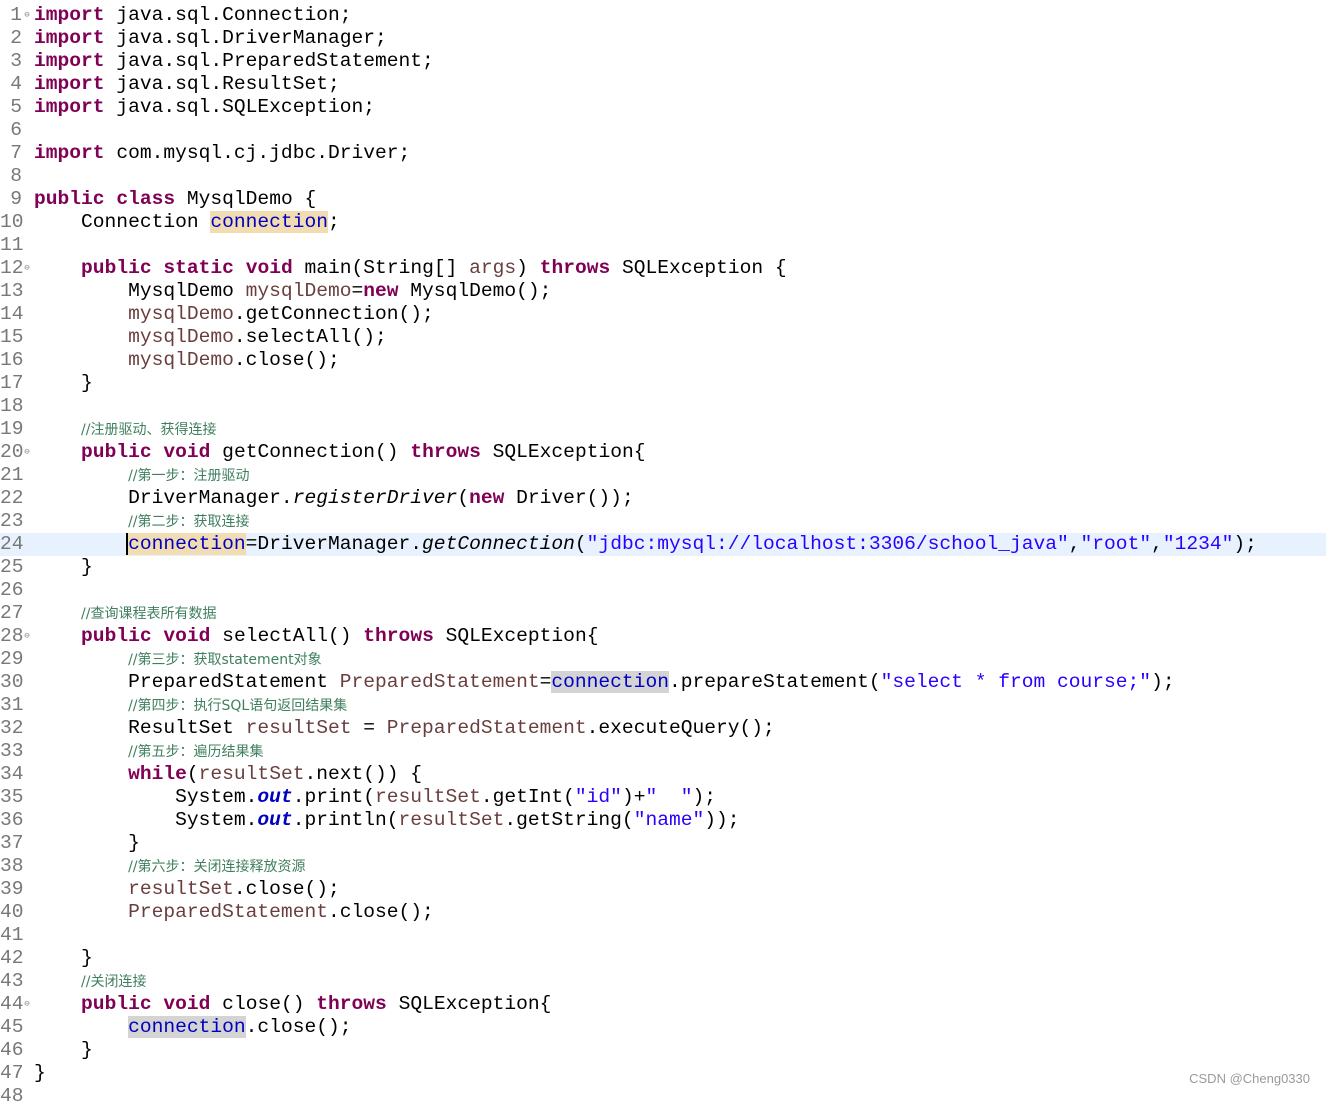 The image size is (1326, 1108). Describe the element at coordinates (16, 107) in the screenshot. I see `line-number: 5` at that location.